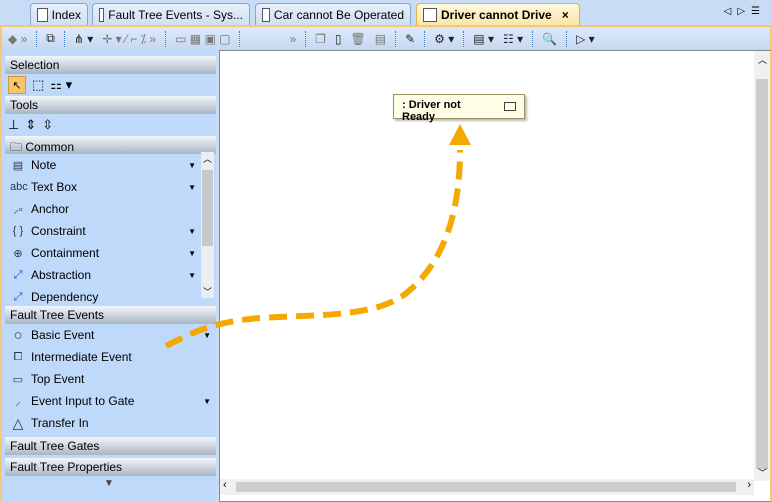 This screenshot has height=502, width=772. Describe the element at coordinates (460, 134) in the screenshot. I see `arrow-head` at that location.